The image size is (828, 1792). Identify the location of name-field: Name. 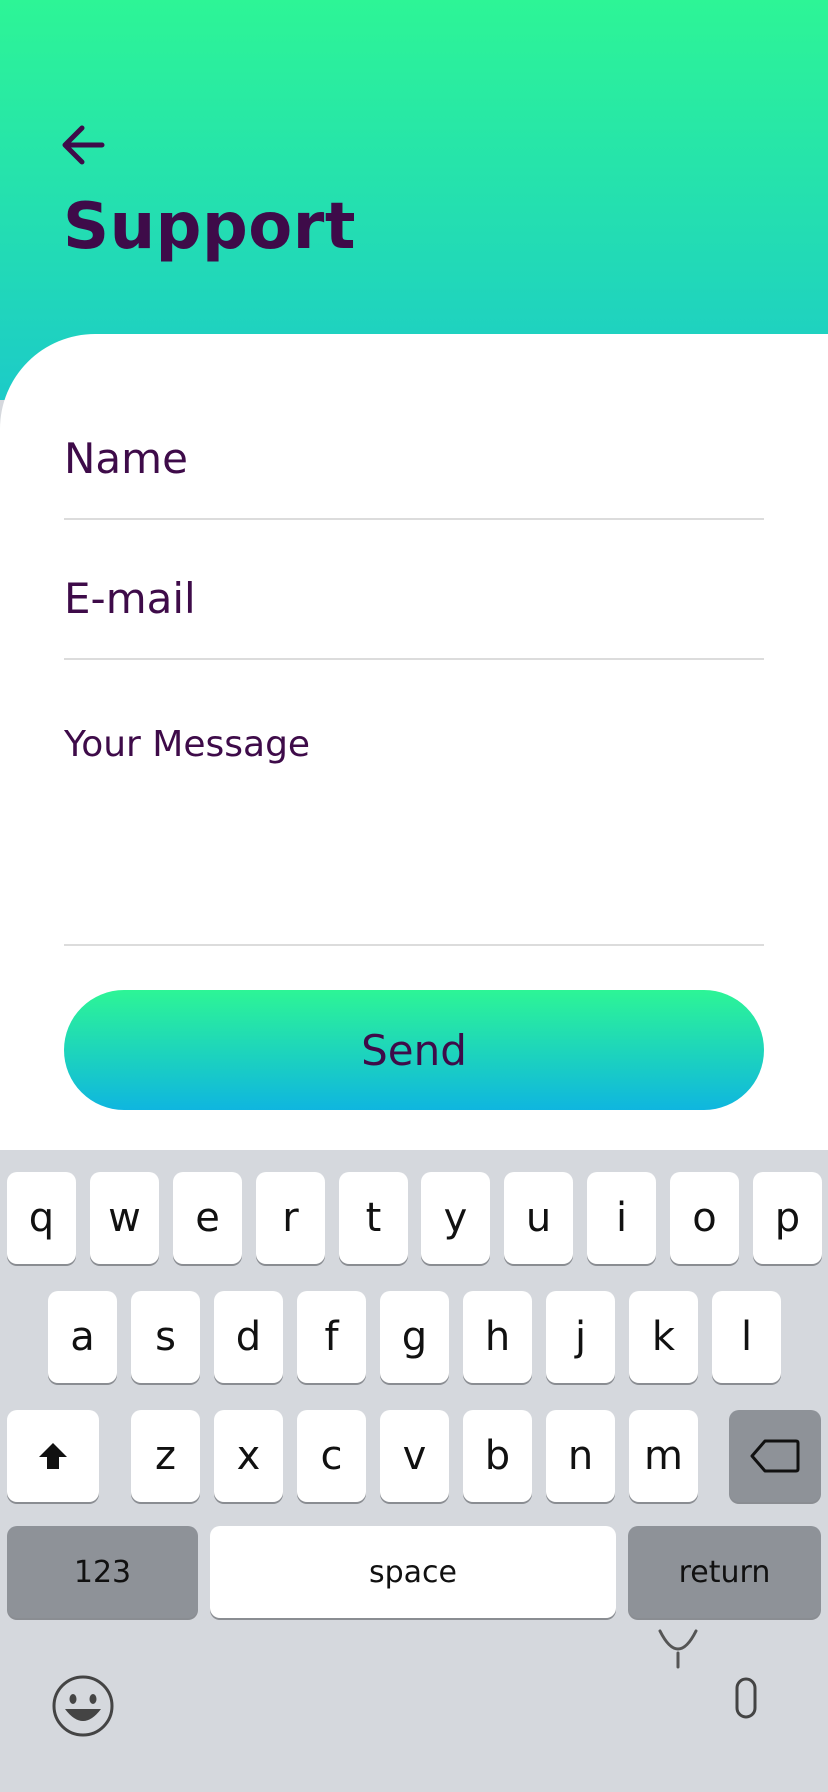
(414, 477).